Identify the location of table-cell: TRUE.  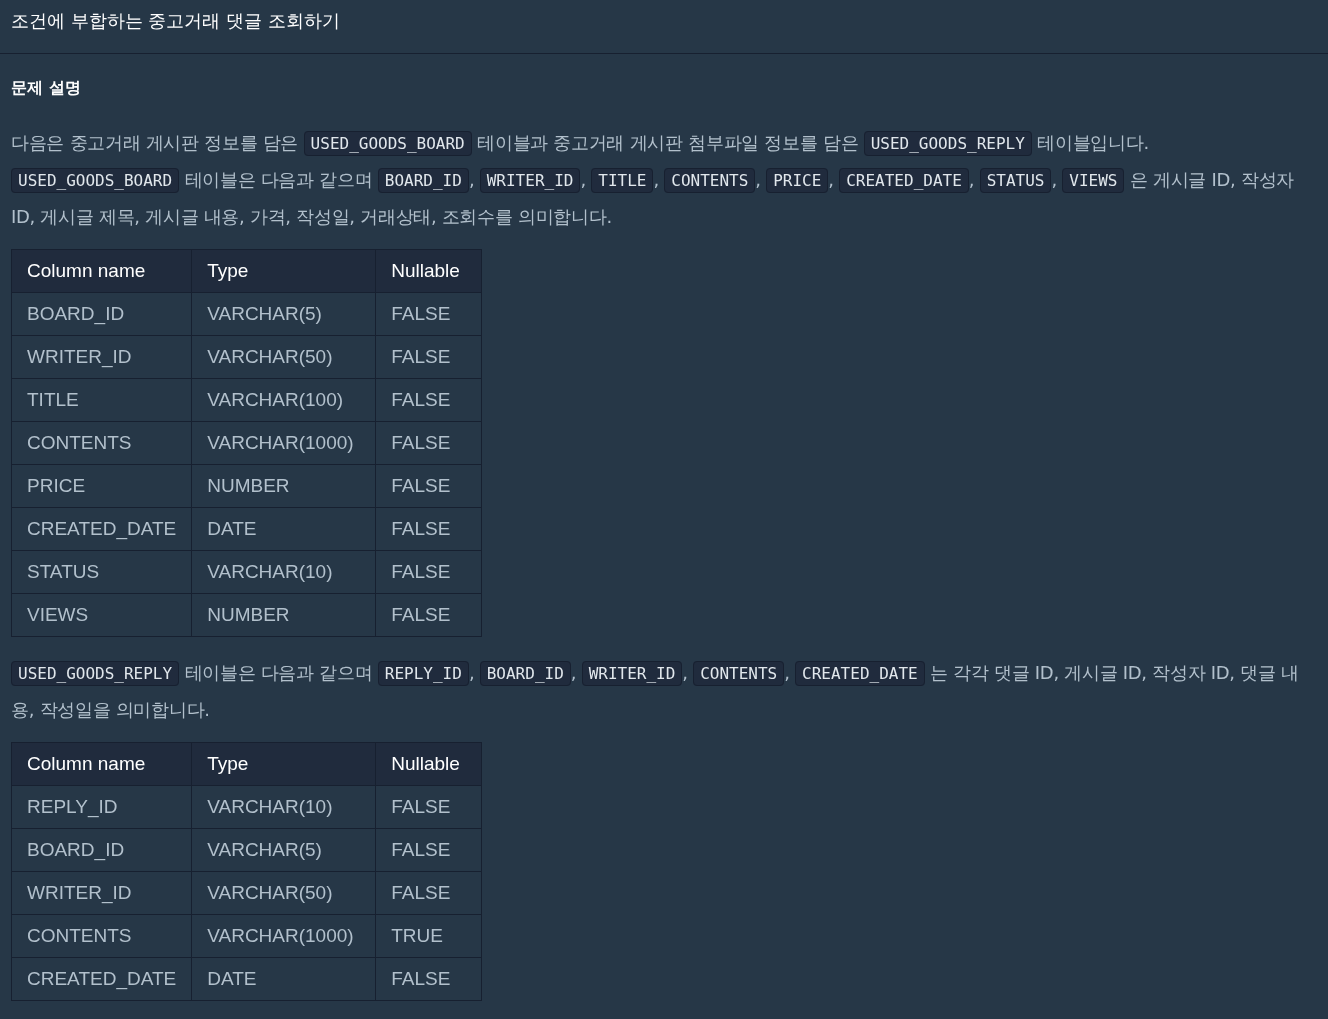
(428, 936).